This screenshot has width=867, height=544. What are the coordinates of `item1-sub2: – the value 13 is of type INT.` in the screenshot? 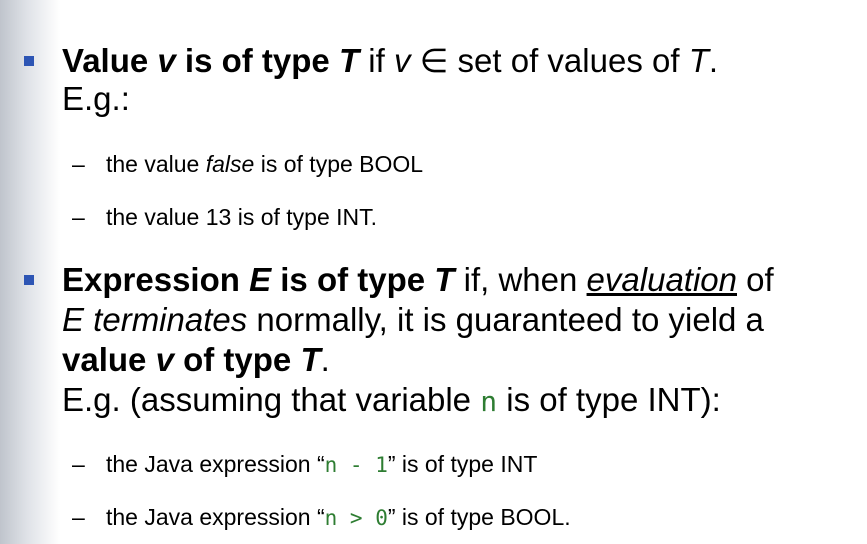 It's located at (225, 217).